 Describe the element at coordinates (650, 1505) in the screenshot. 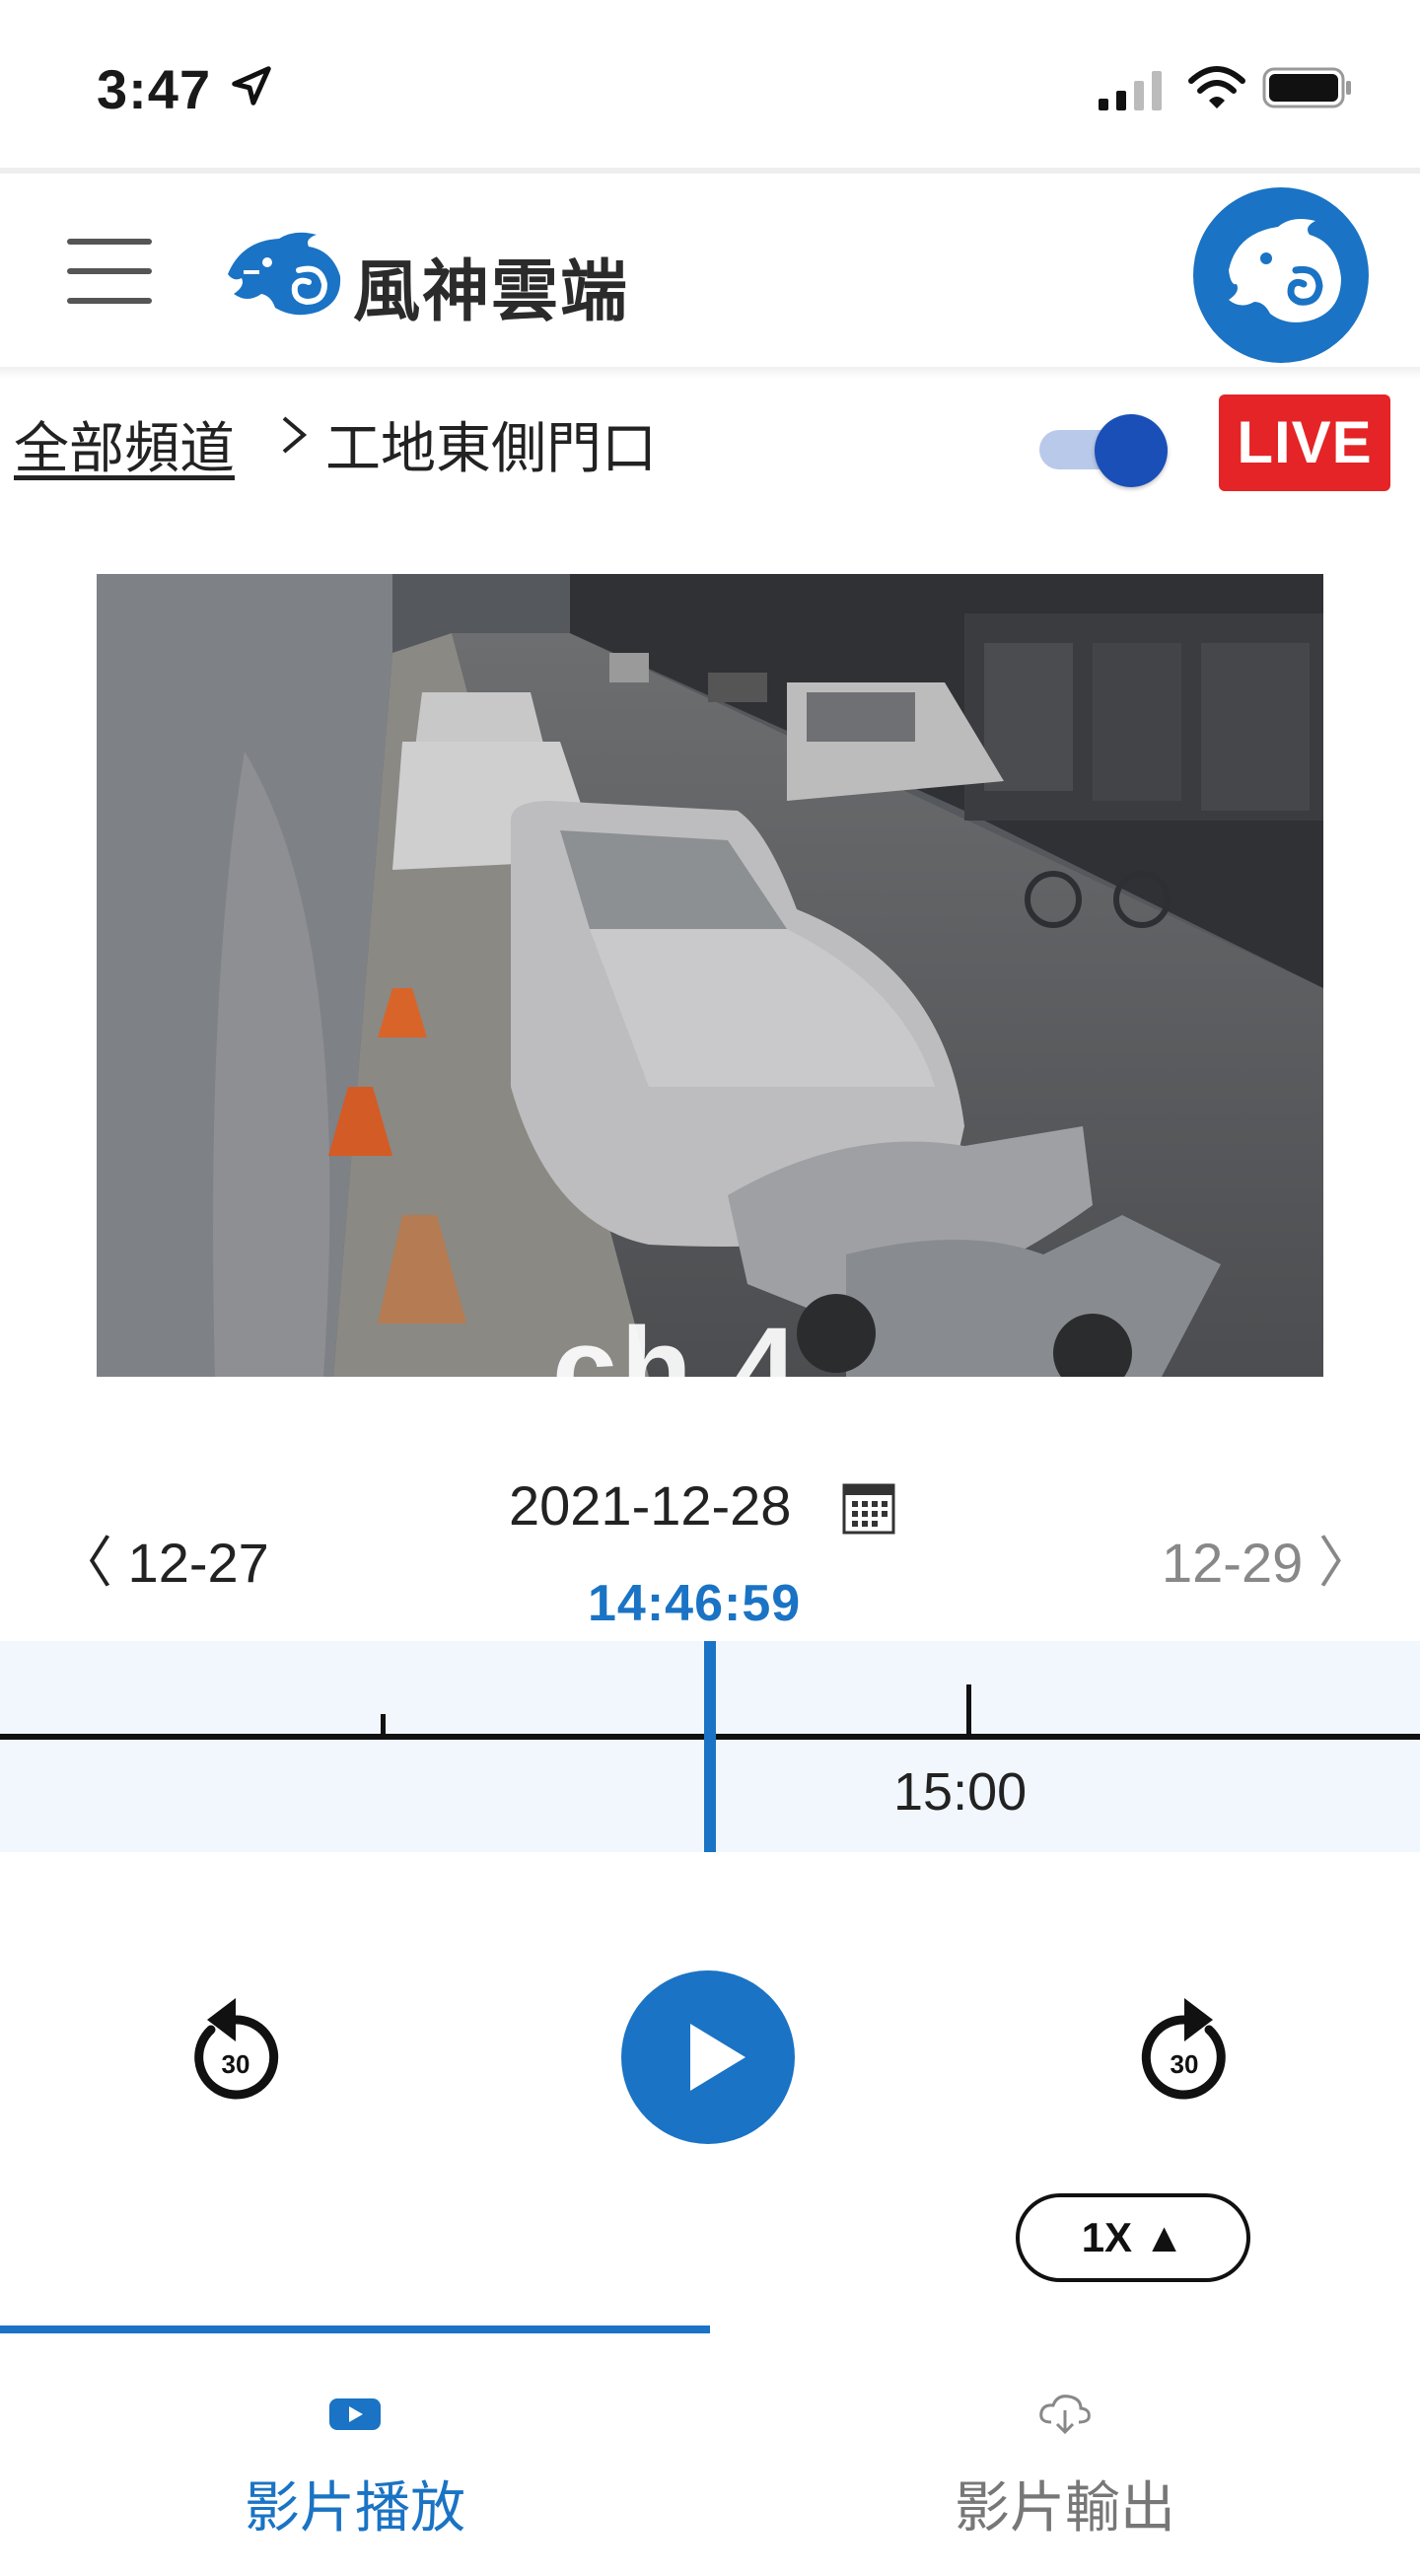

I see `current-date: 2021-12-28` at that location.